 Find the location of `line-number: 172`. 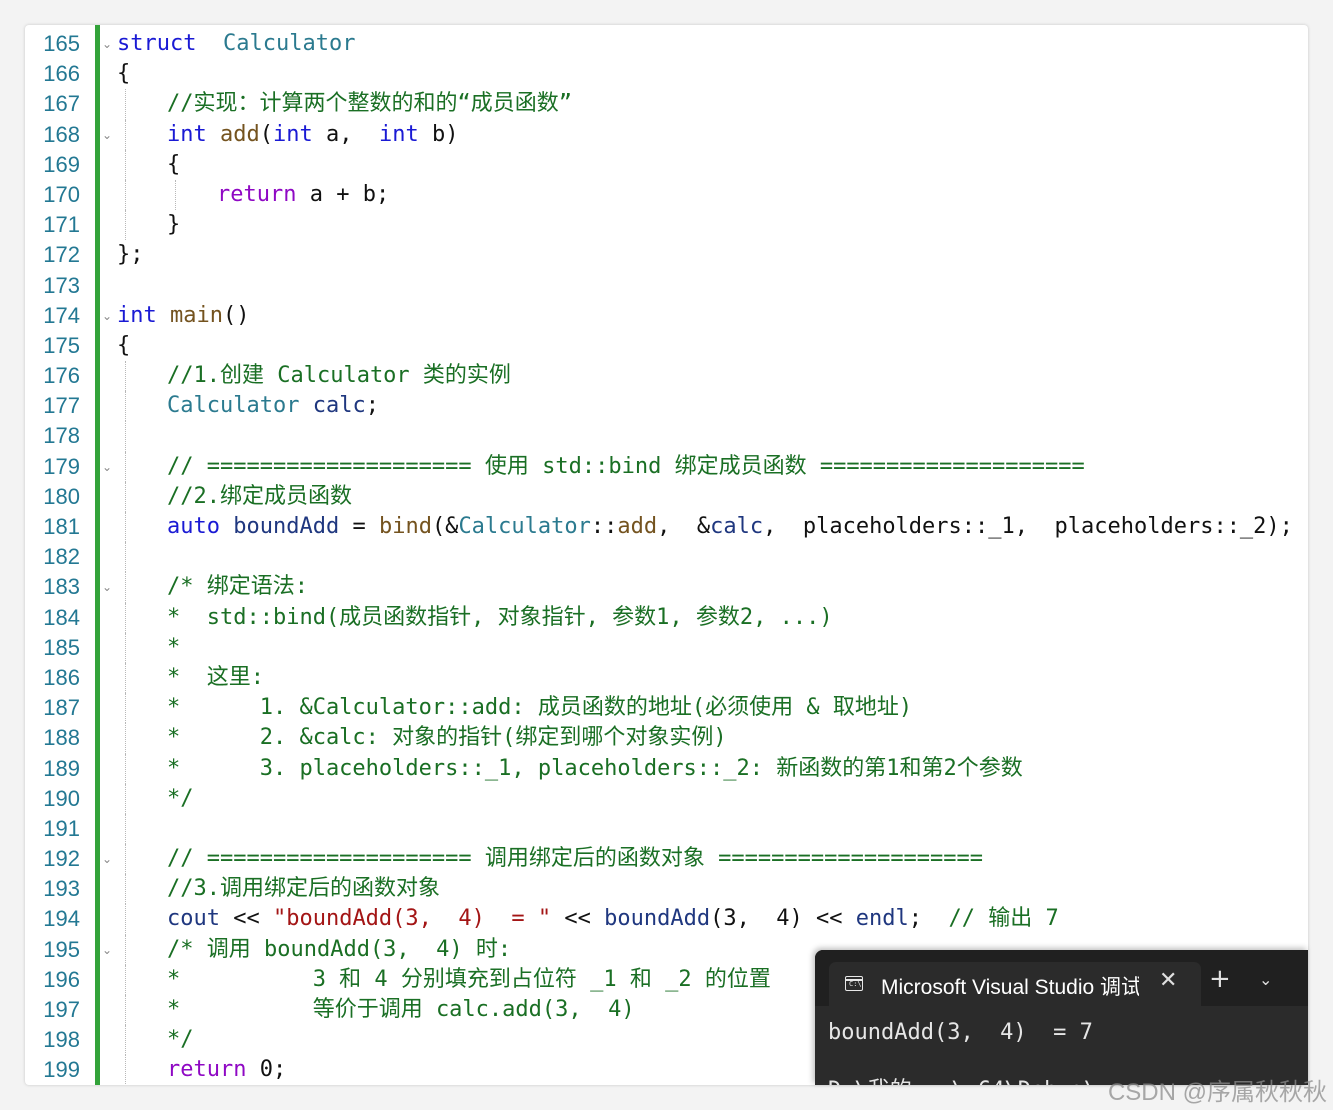

line-number: 172 is located at coordinates (61, 255).